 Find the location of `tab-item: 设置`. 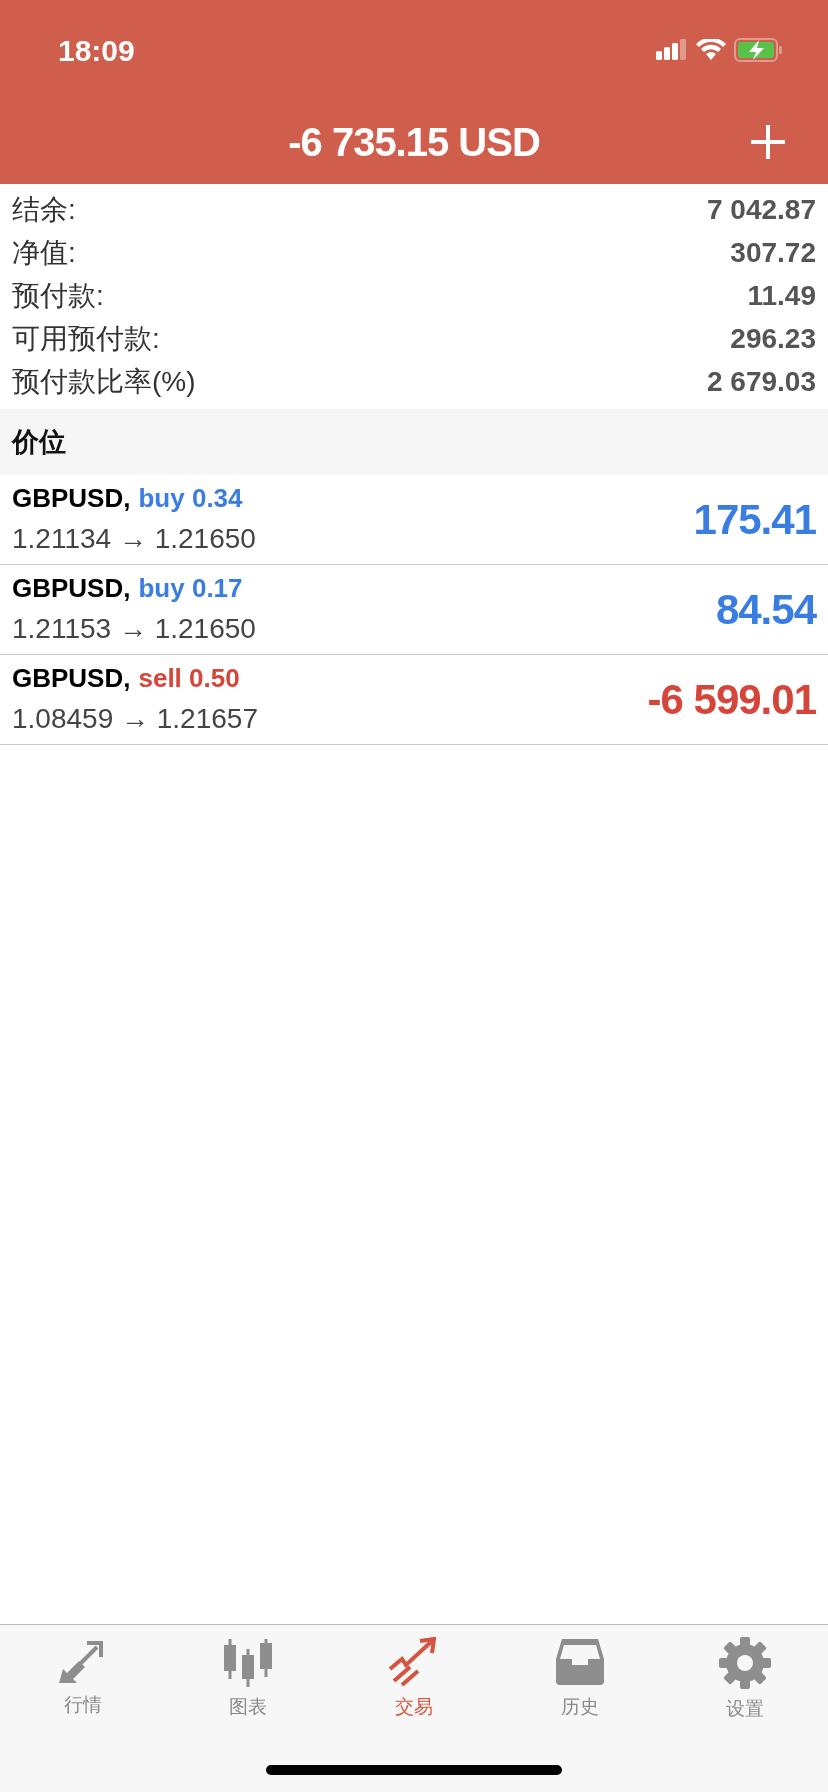

tab-item: 设置 is located at coordinates (745, 1675).